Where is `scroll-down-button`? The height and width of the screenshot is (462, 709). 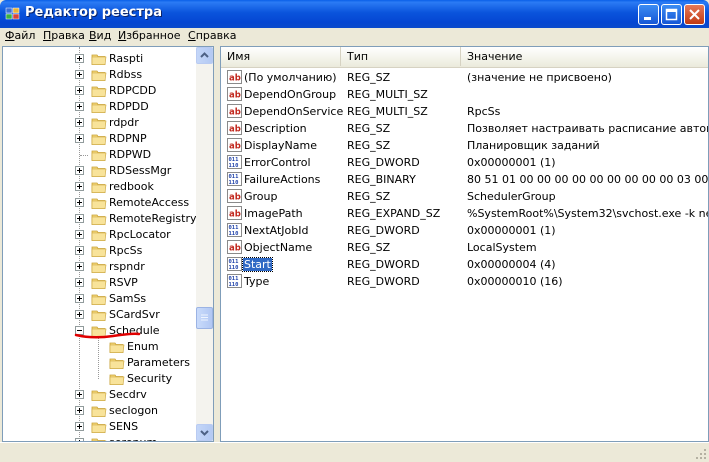 scroll-down-button is located at coordinates (204, 432).